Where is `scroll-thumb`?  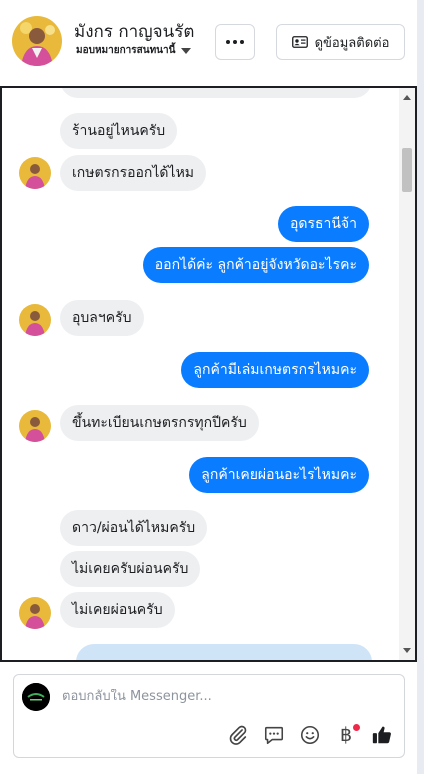
scroll-thumb is located at coordinates (407, 170).